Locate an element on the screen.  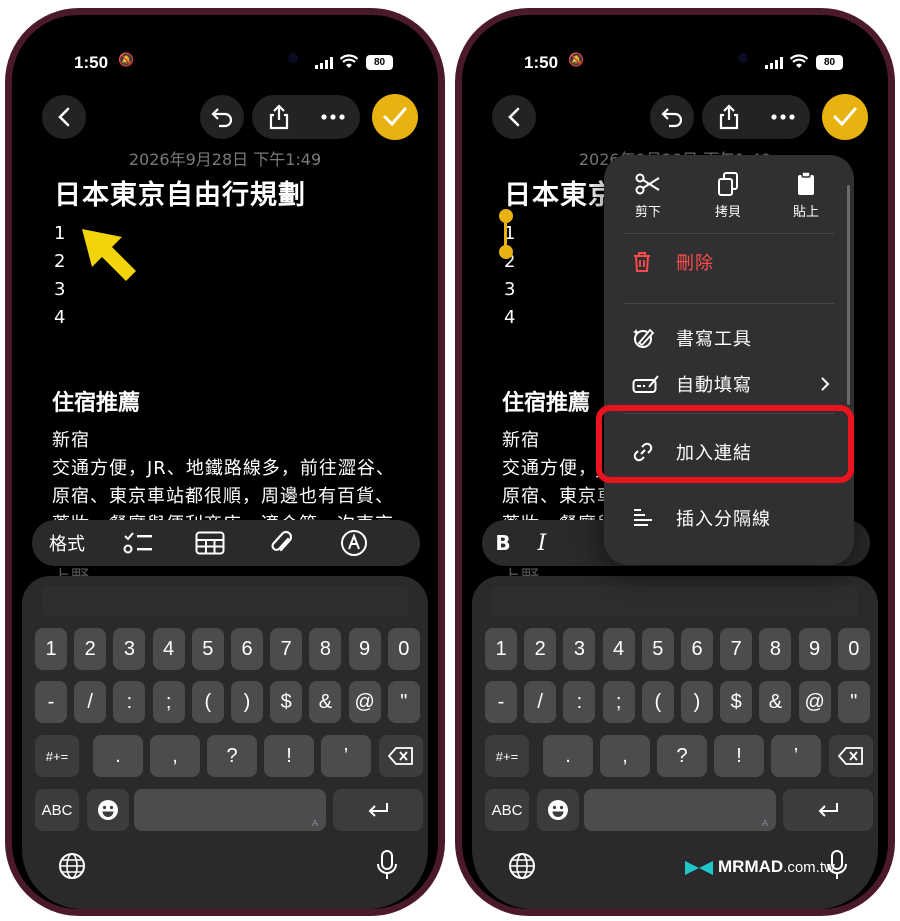
list-item: 1 is located at coordinates (59, 233).